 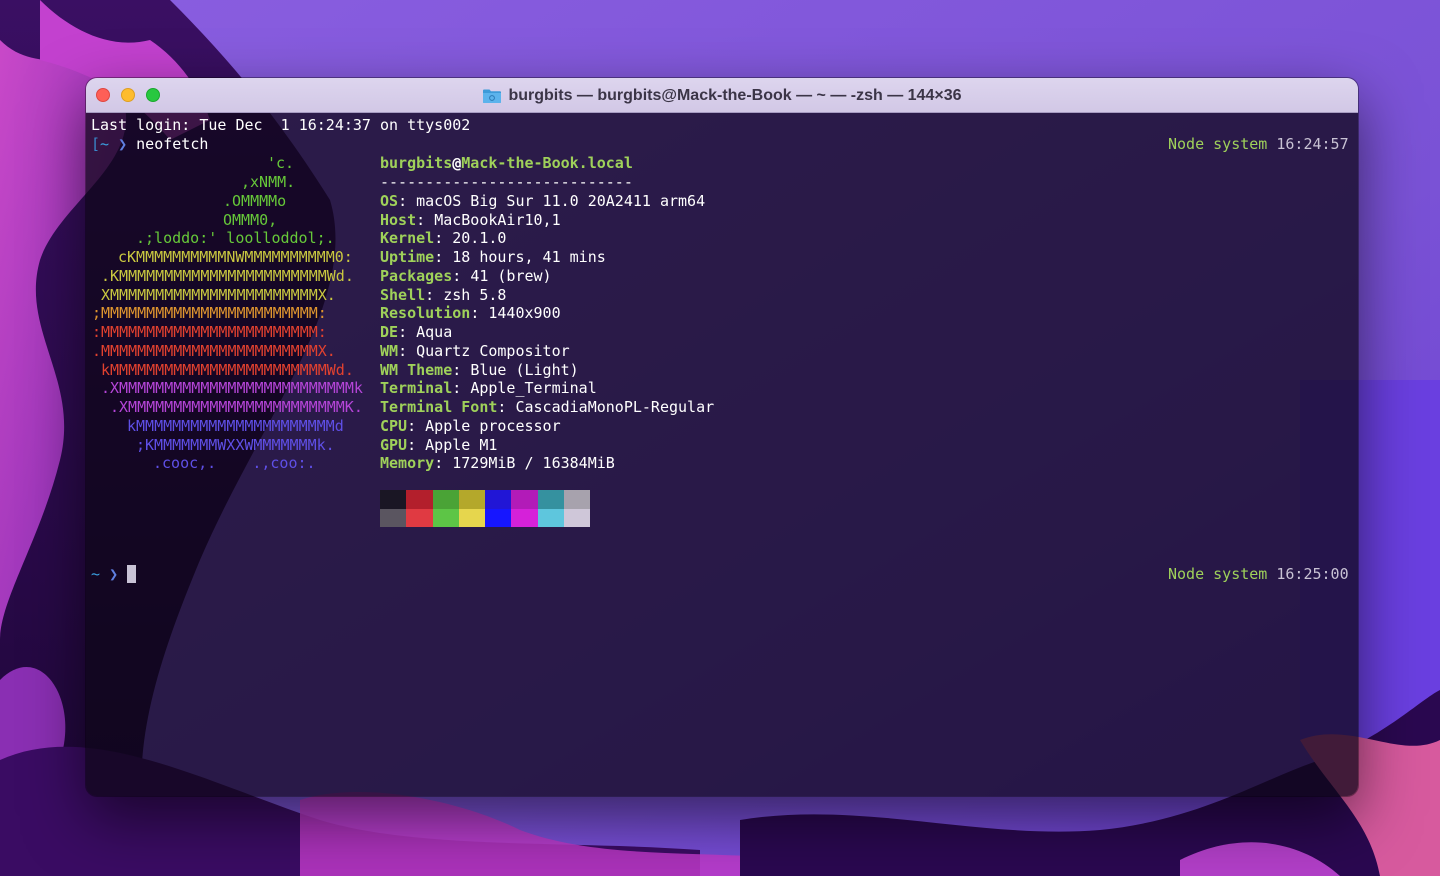 I want to click on info-key: Terminal, so click(x=416, y=388).